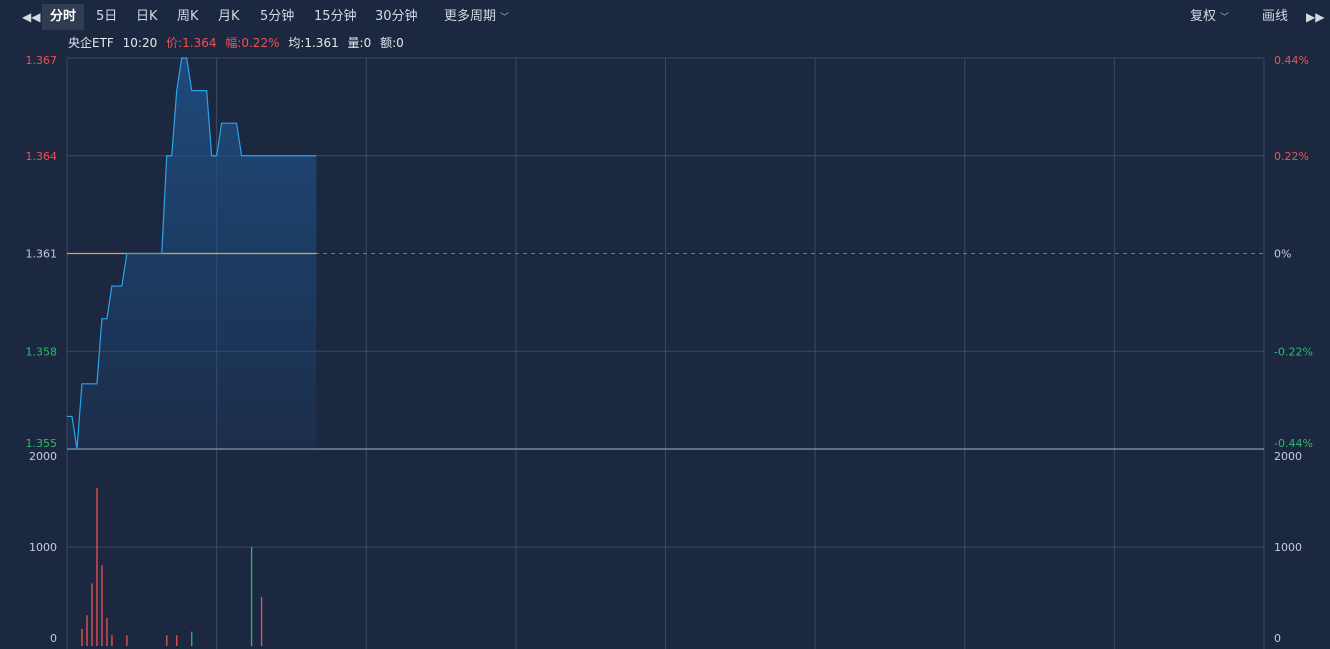  What do you see at coordinates (42, 254) in the screenshot?
I see `price-tick-label: 1.361` at bounding box center [42, 254].